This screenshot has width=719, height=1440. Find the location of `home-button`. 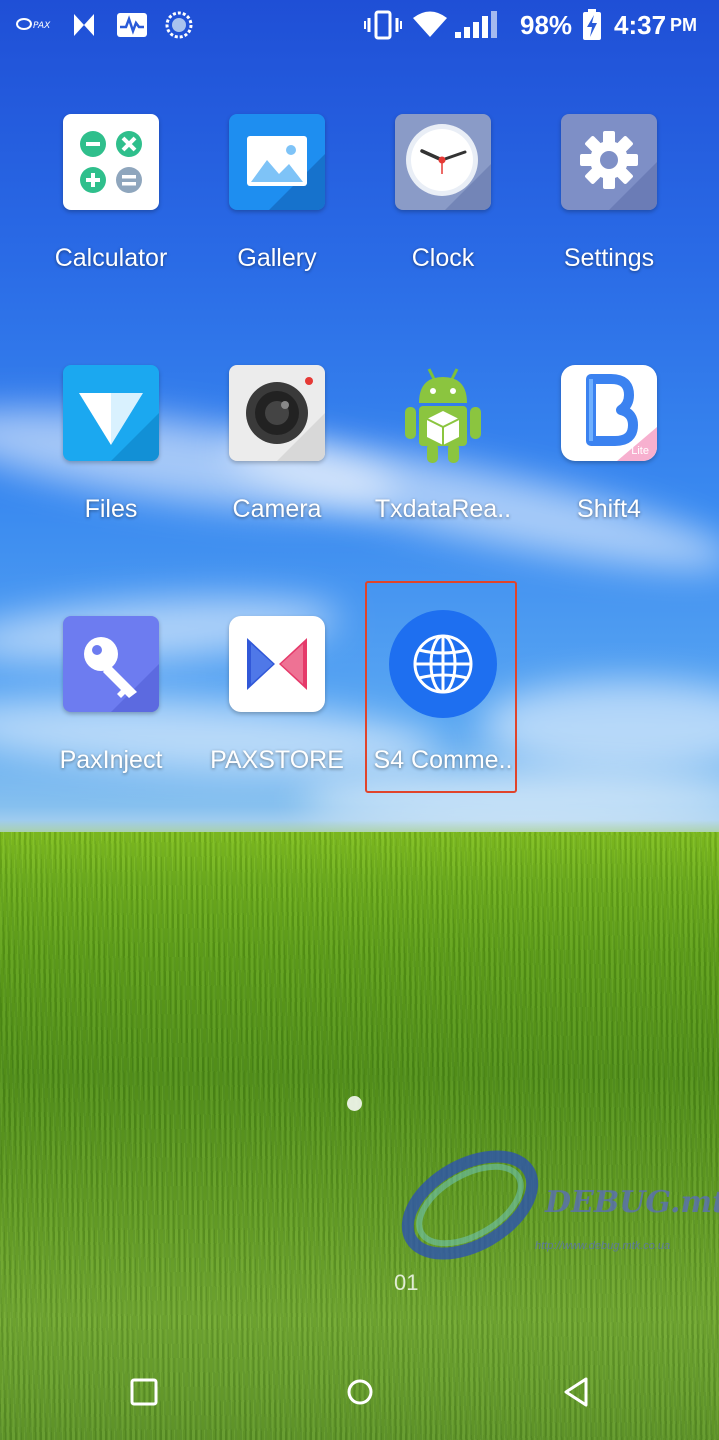

home-button is located at coordinates (360, 1392).